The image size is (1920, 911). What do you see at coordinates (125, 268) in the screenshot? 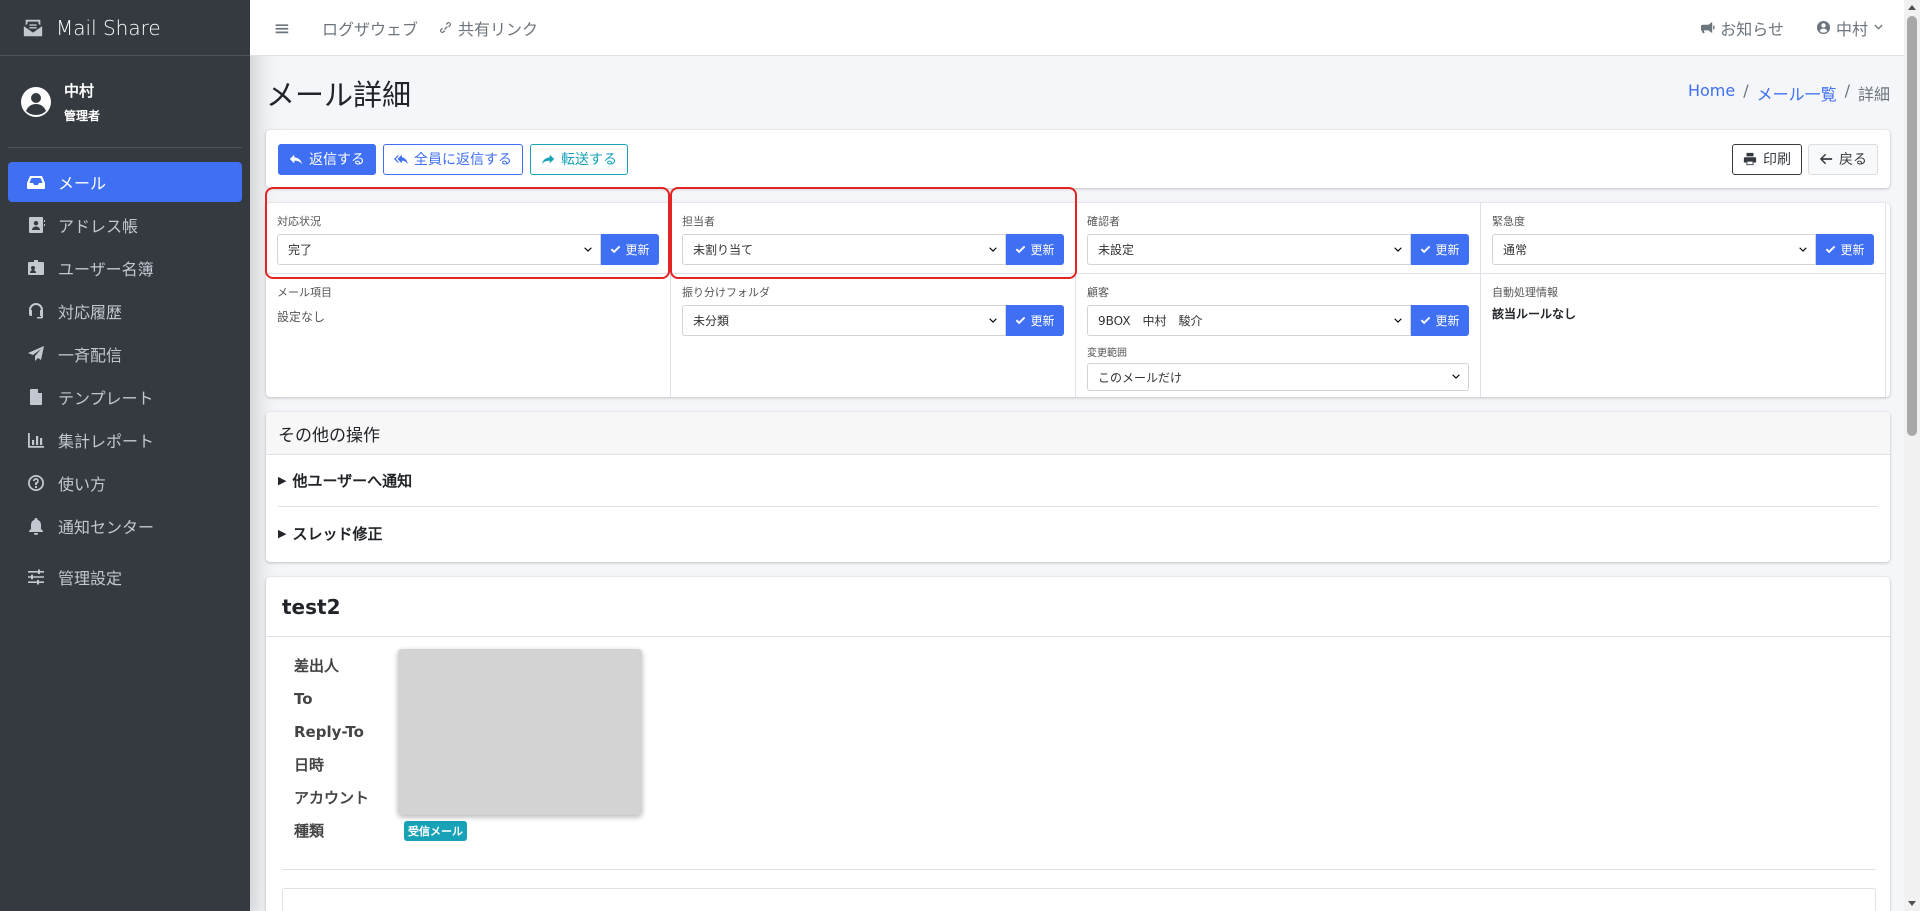
I see `sidebar-item-user-directory: ユーザー名簿` at bounding box center [125, 268].